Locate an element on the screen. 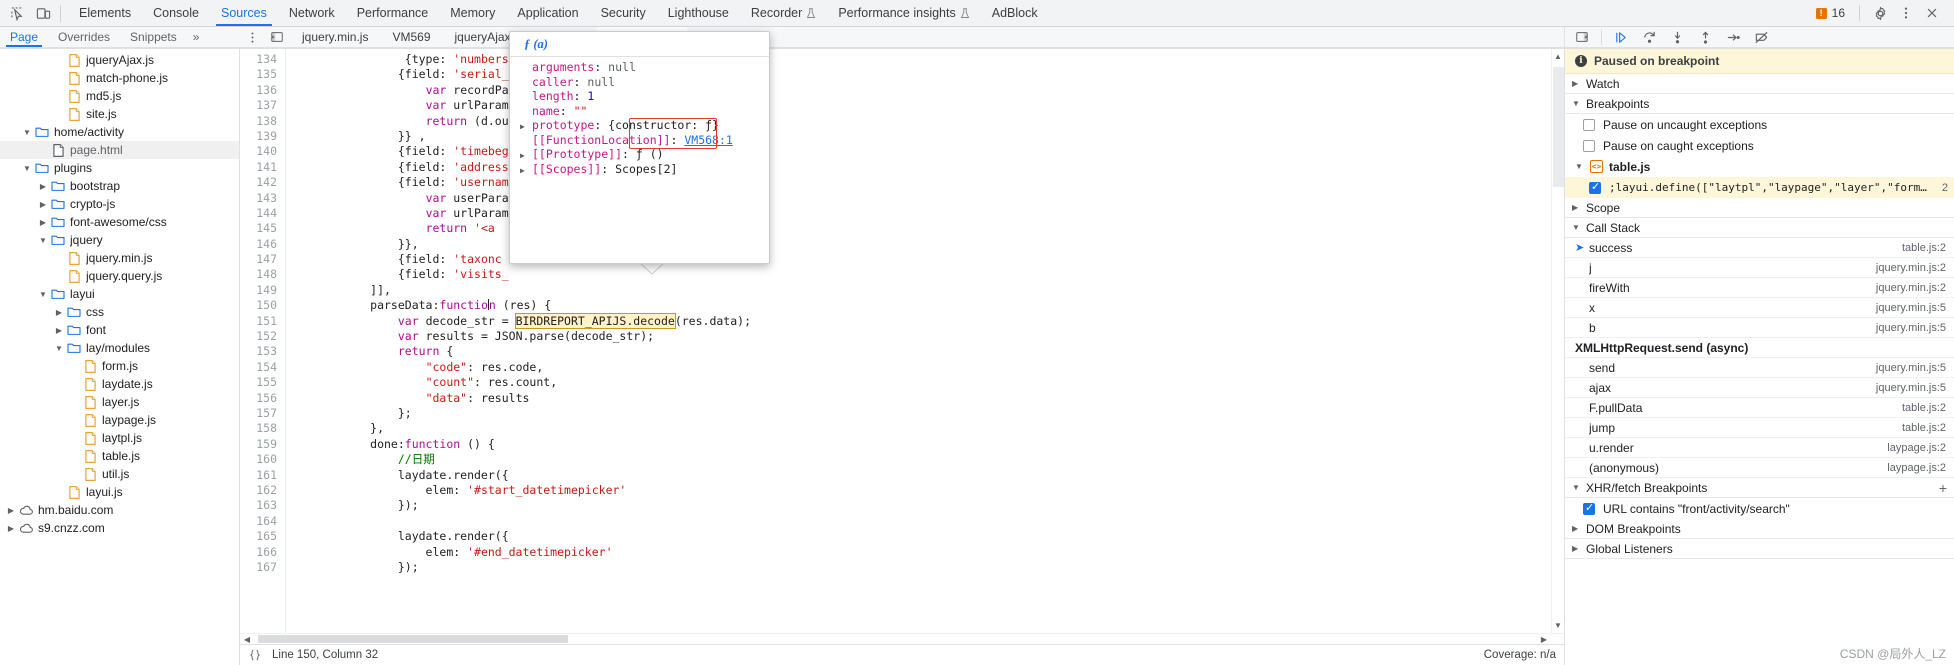 The width and height of the screenshot is (1954, 665). call-stack-row: (anonymous) laypage.js:2 is located at coordinates (1759, 468).